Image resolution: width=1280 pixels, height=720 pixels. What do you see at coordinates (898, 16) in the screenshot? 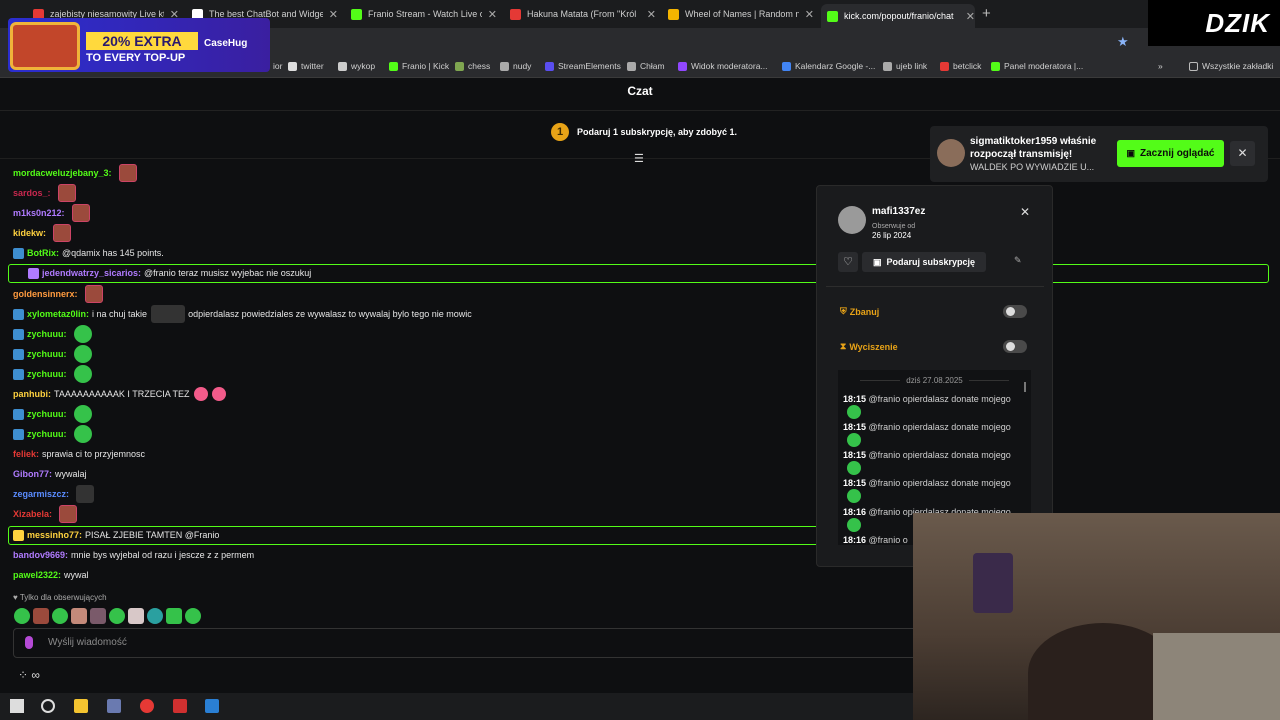
I see `browser-tab: kick.com/popout/franio/chat ✕` at bounding box center [898, 16].